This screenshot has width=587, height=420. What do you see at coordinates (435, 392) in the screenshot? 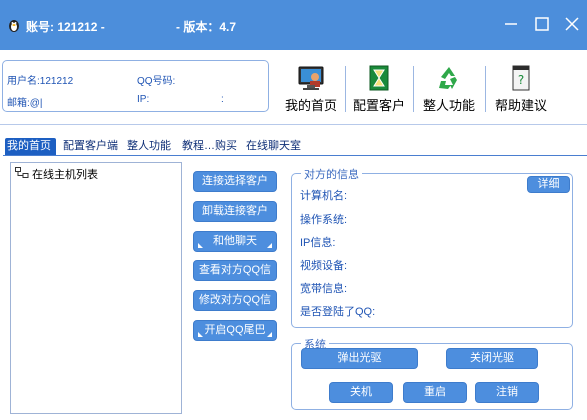
I see `restart-button: 重启` at bounding box center [435, 392].